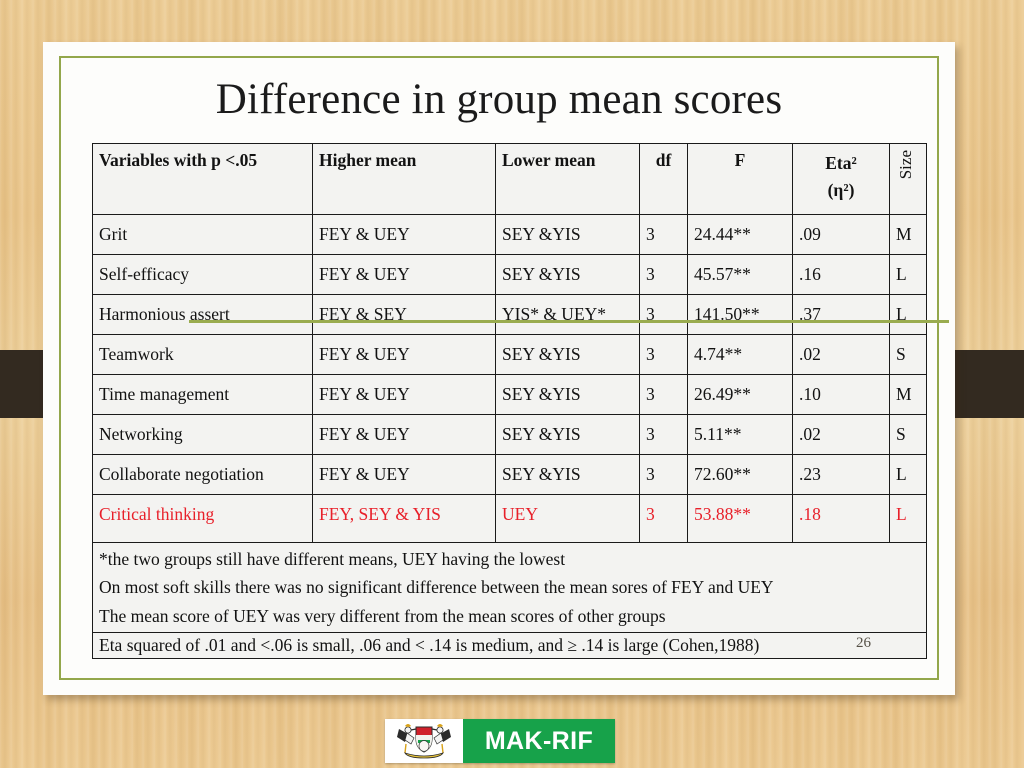 The width and height of the screenshot is (1024, 768). What do you see at coordinates (499, 99) in the screenshot?
I see `page-title: Difference in group mean scores` at bounding box center [499, 99].